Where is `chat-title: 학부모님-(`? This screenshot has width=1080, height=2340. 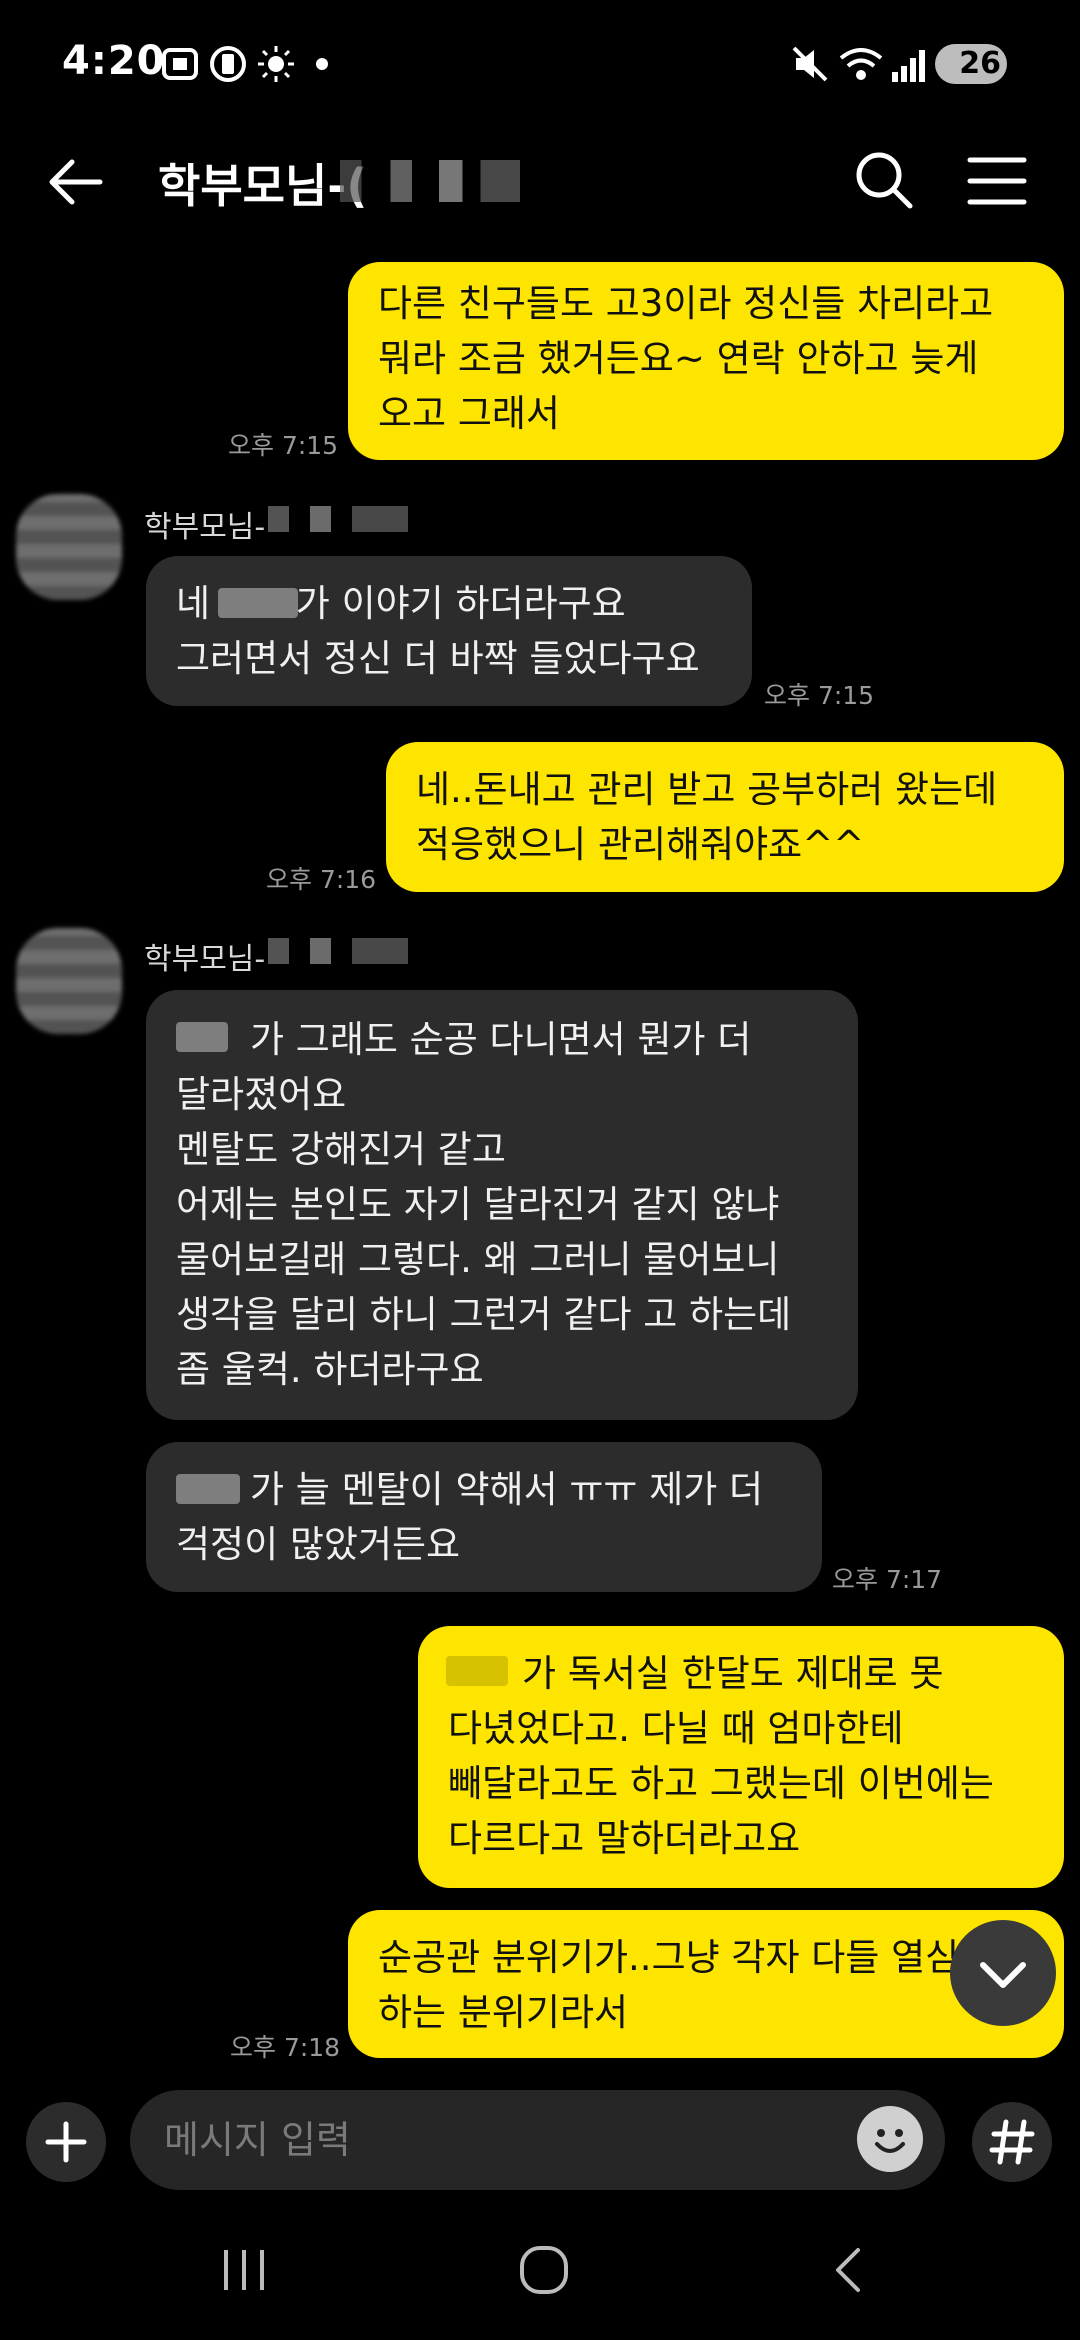 chat-title: 학부모님-( is located at coordinates (262, 183).